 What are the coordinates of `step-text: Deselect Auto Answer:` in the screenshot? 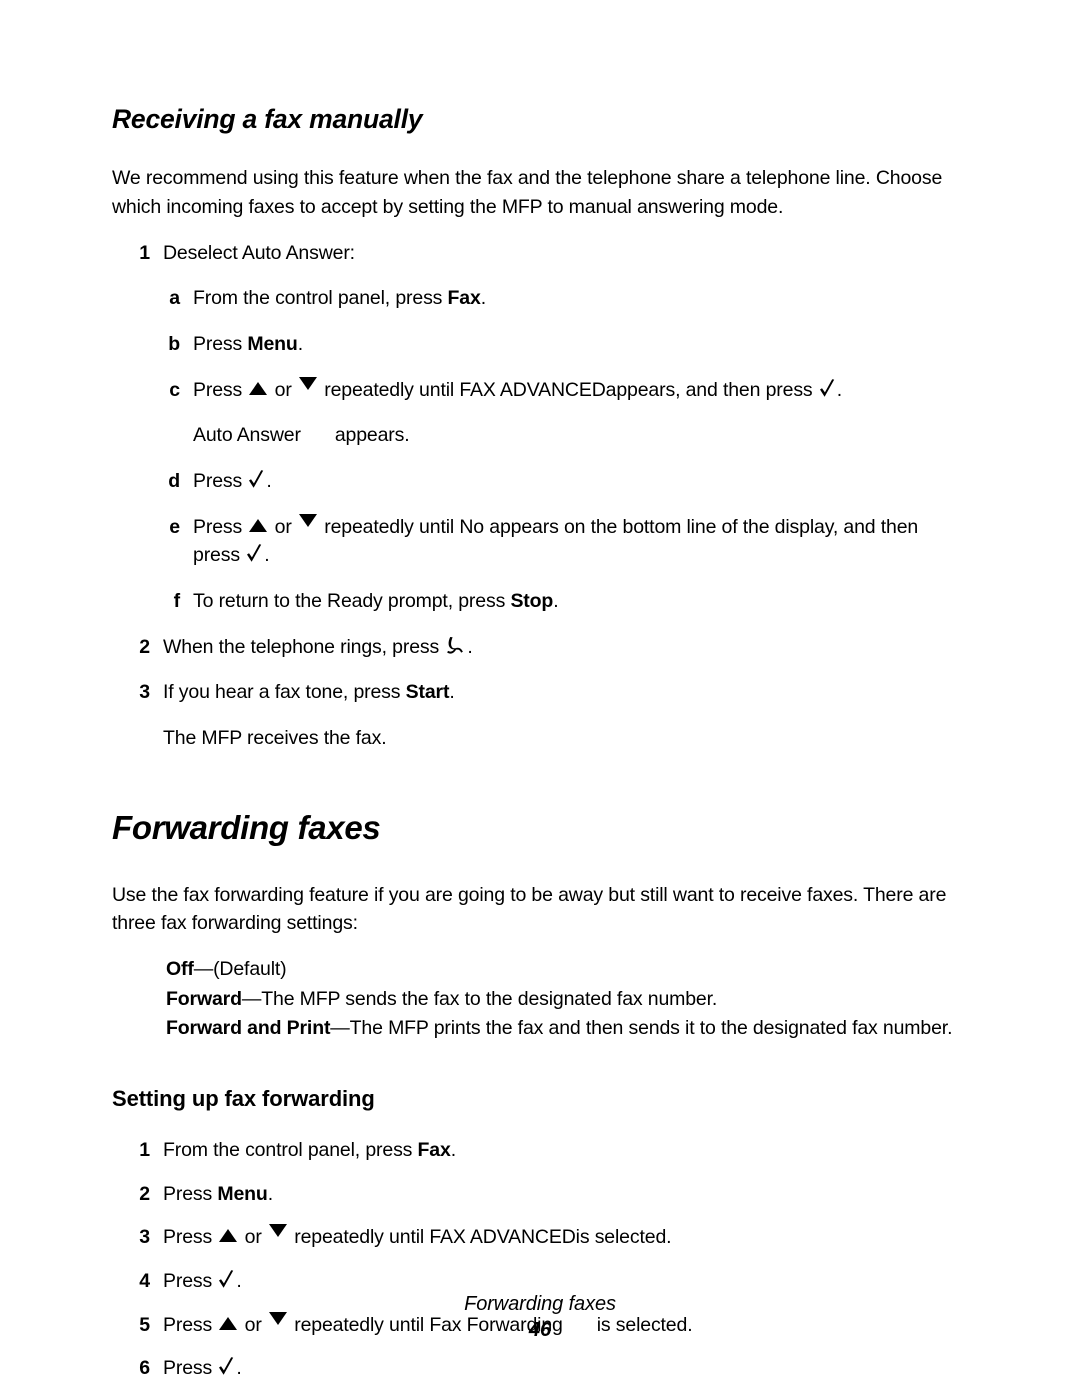 It's located at (259, 252).